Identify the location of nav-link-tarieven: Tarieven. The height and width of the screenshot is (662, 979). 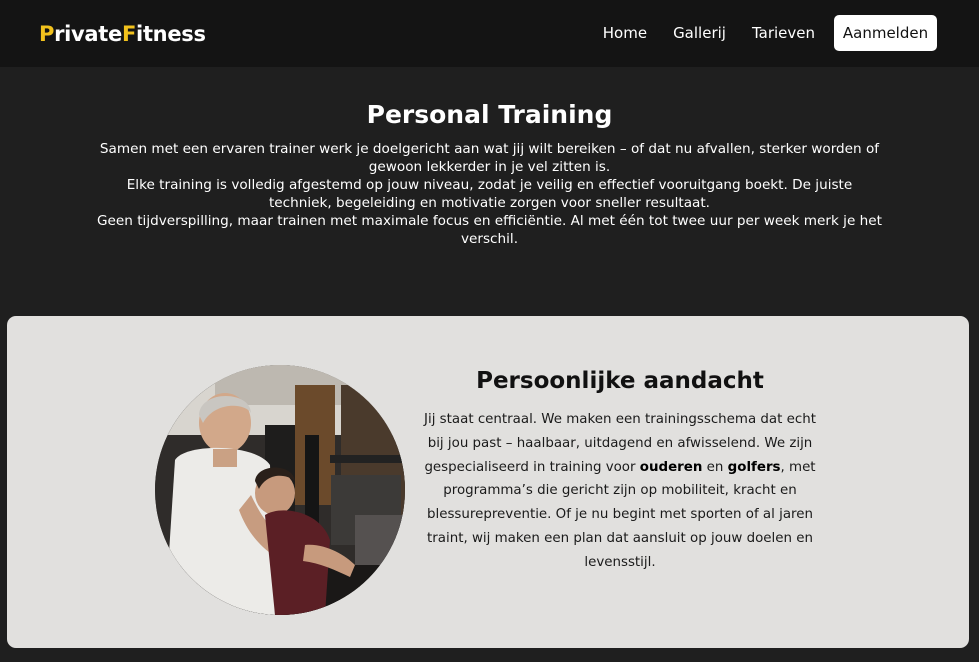
(783, 33).